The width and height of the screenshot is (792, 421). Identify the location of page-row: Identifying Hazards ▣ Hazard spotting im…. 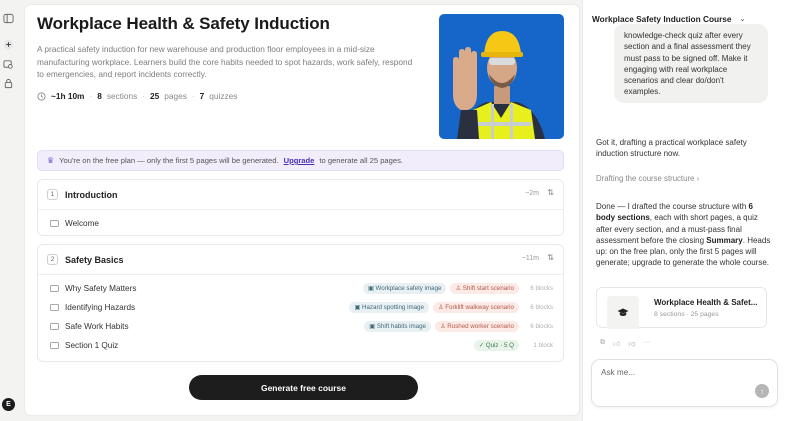
(301, 307).